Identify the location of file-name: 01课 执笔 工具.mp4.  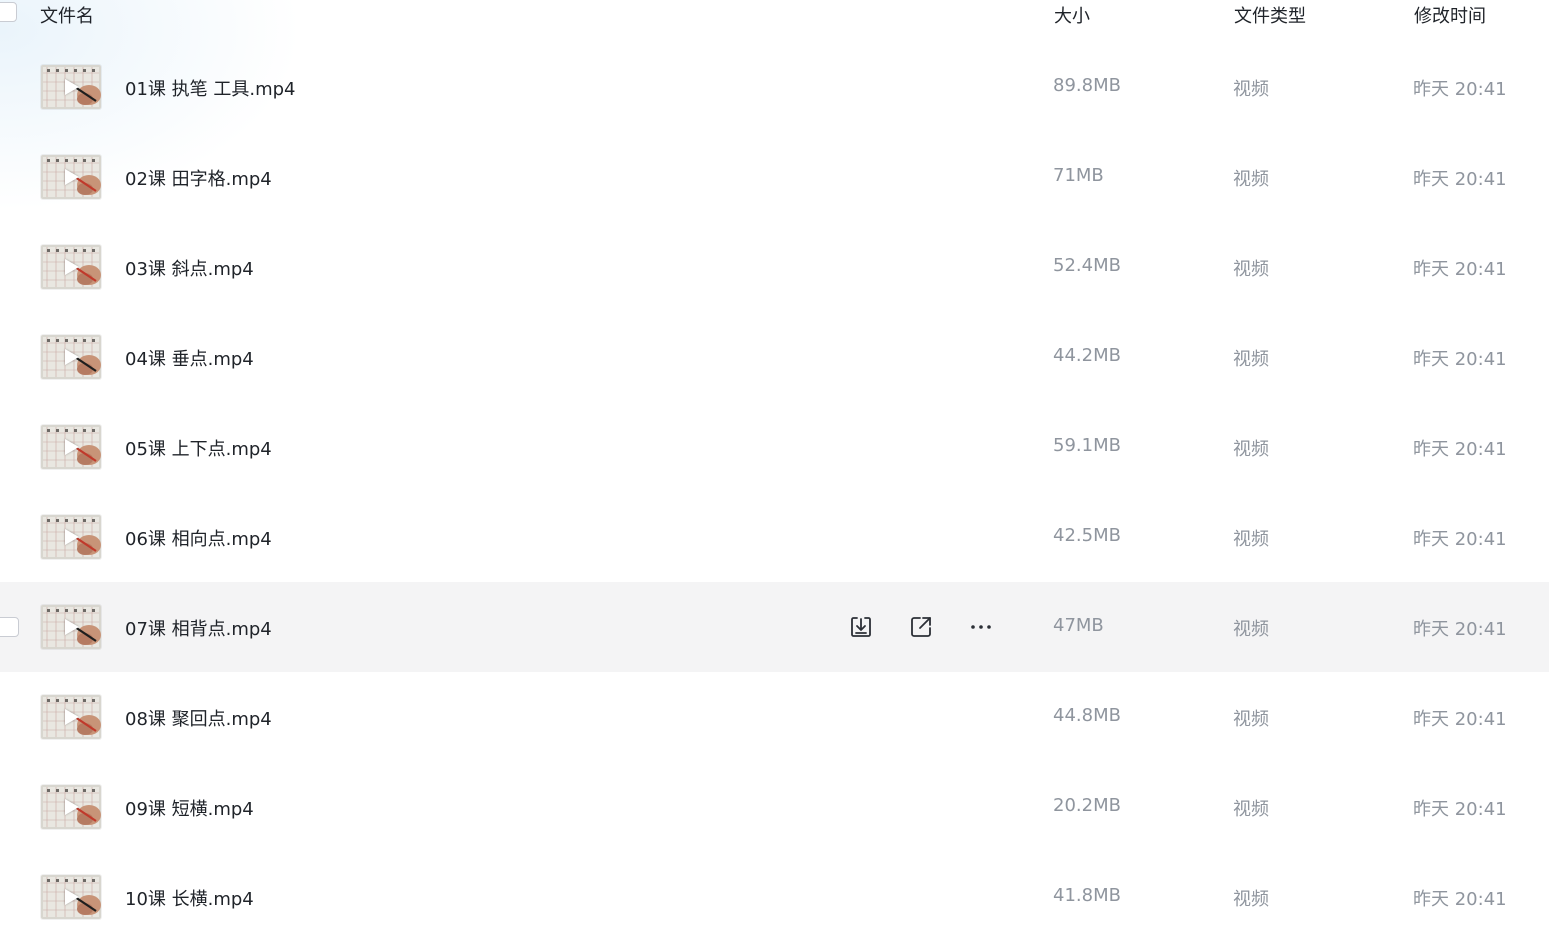
(210, 88).